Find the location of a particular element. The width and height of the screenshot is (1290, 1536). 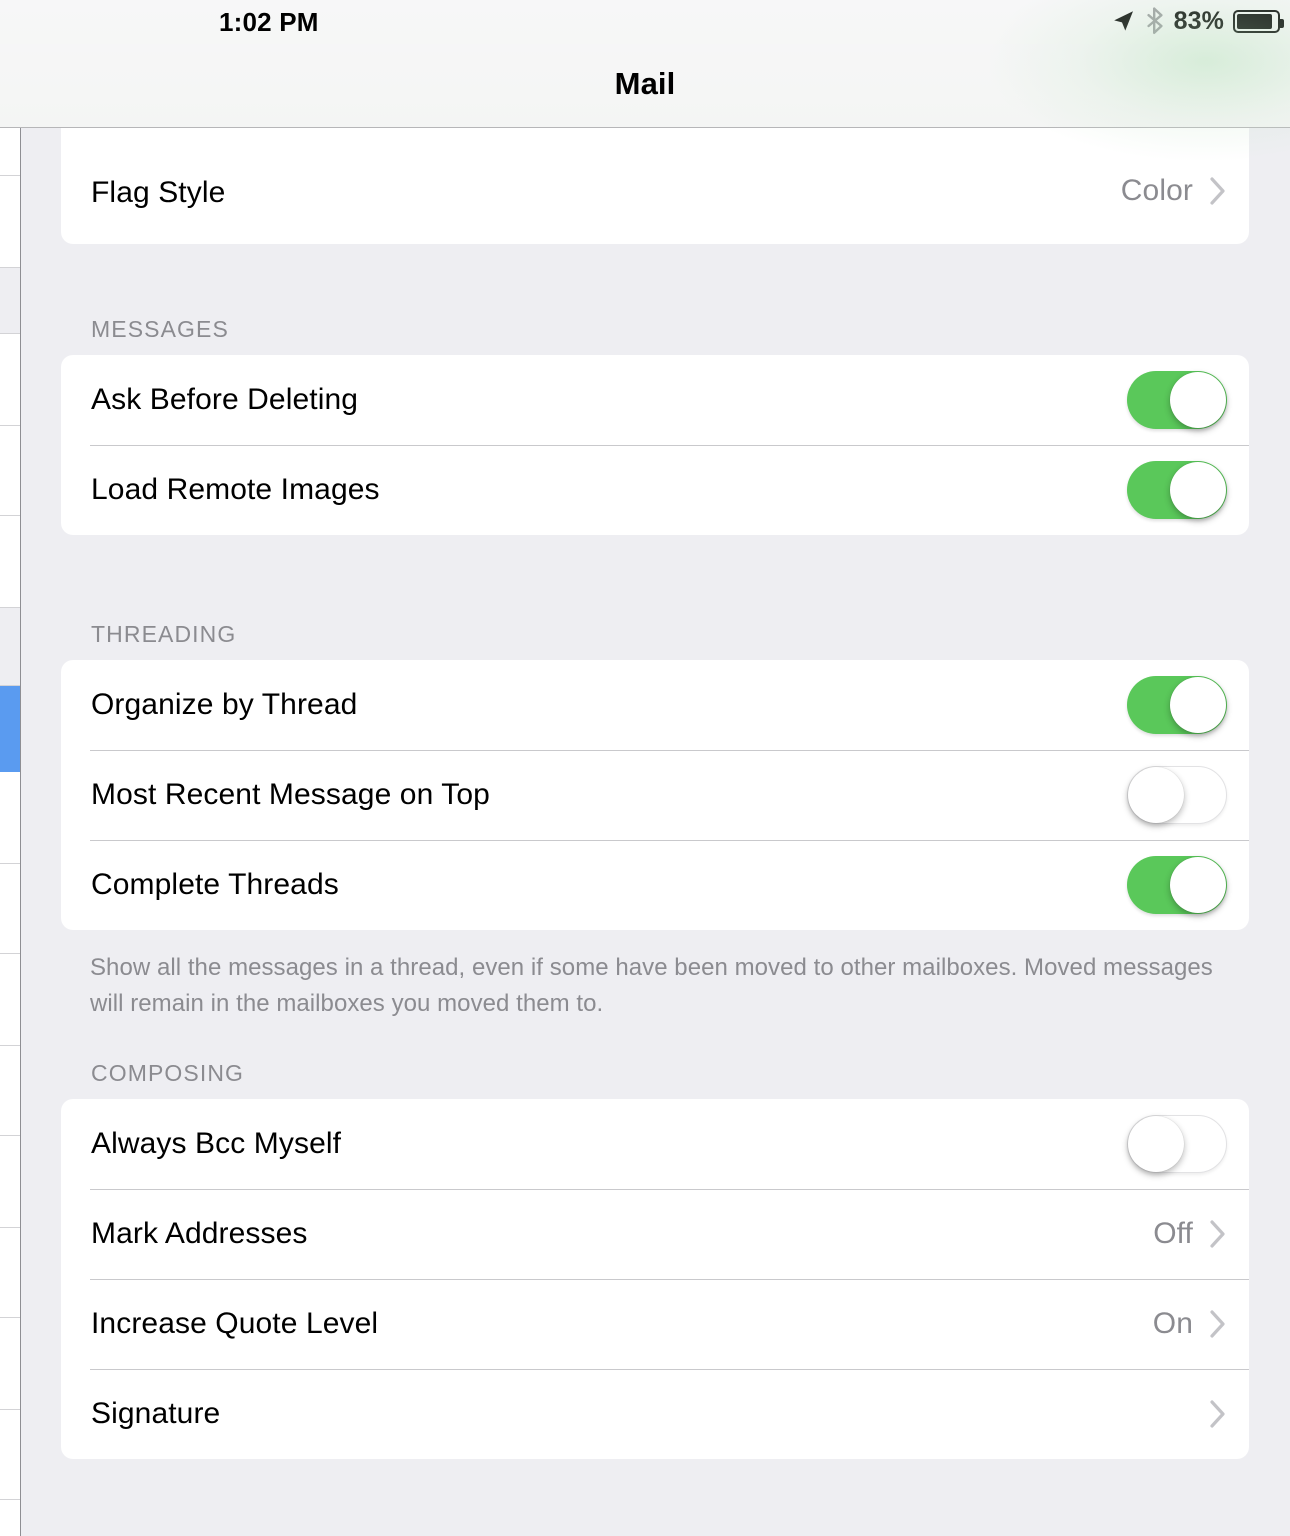

navigation-bar: Mail is located at coordinates (645, 86).